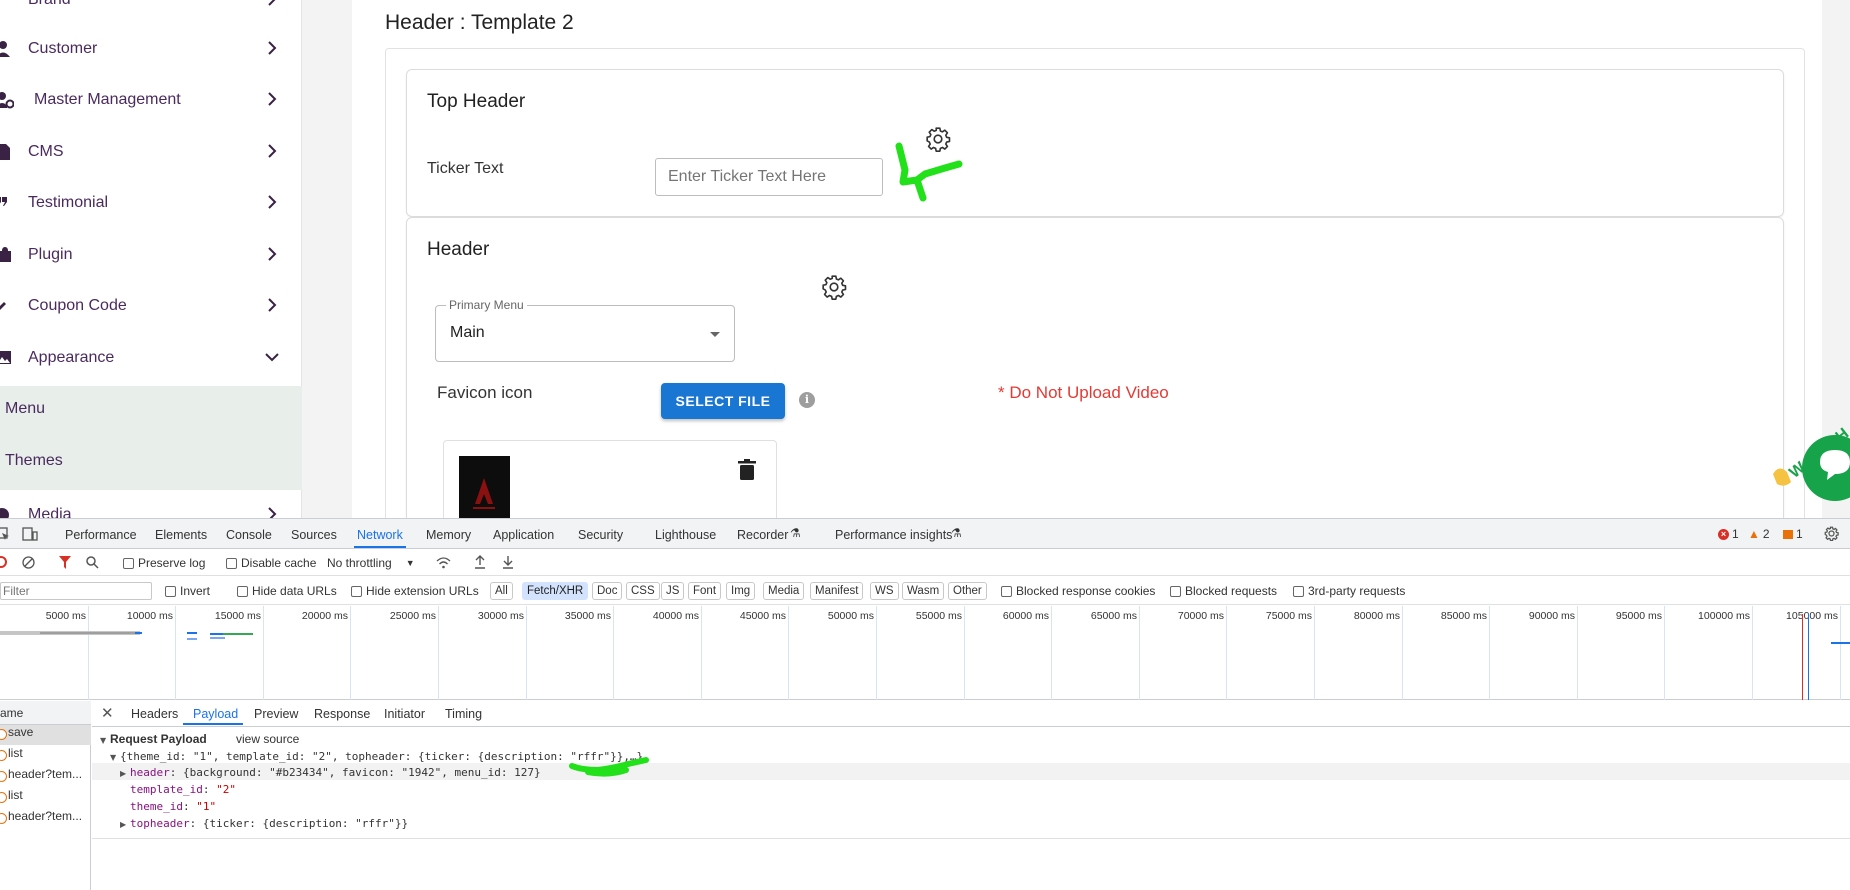 The width and height of the screenshot is (1850, 890). What do you see at coordinates (213, 724) in the screenshot?
I see `active-detail-tab-indicator` at bounding box center [213, 724].